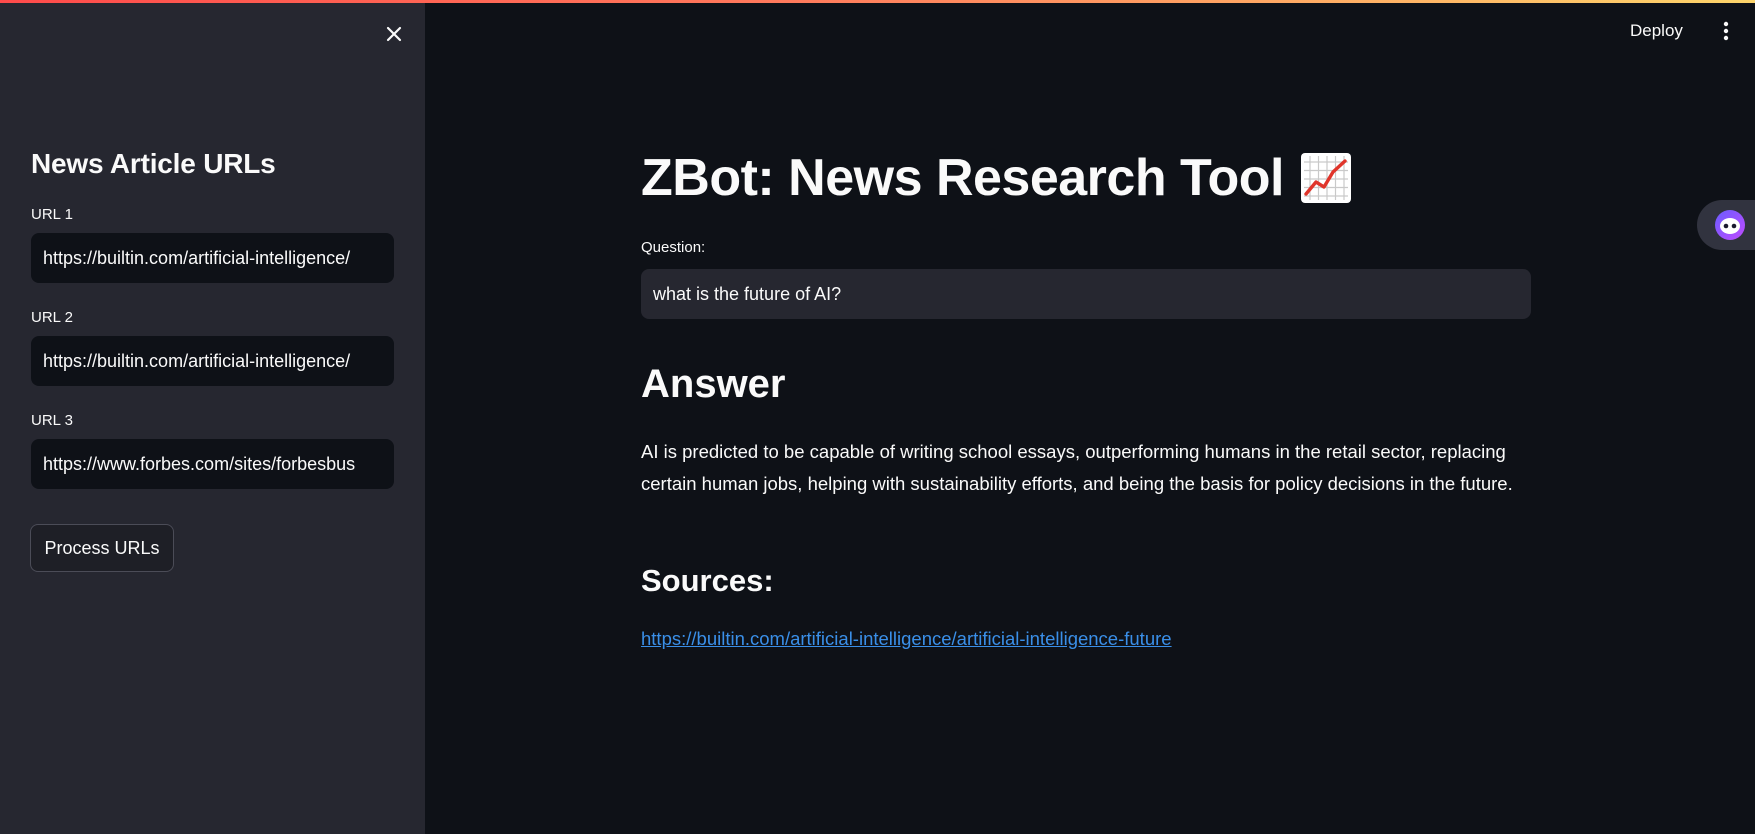 Image resolution: width=1755 pixels, height=834 pixels. What do you see at coordinates (52, 214) in the screenshot?
I see `url-1-label: URL 1` at bounding box center [52, 214].